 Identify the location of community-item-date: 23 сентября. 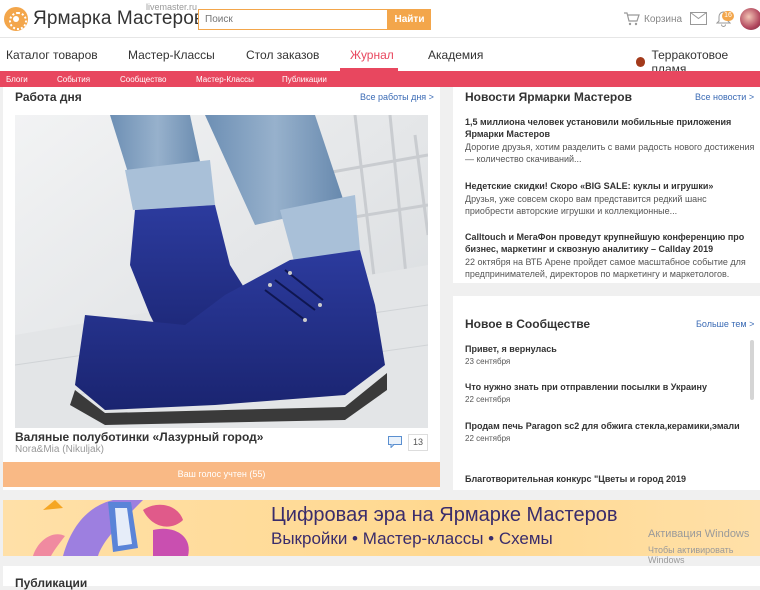
(488, 361).